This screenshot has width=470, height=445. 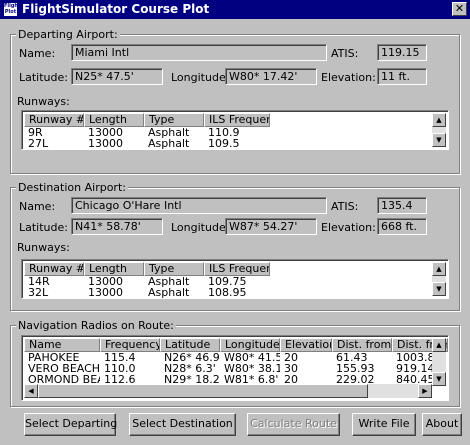 I want to click on destination-runways-label: Runways:, so click(x=43, y=247).